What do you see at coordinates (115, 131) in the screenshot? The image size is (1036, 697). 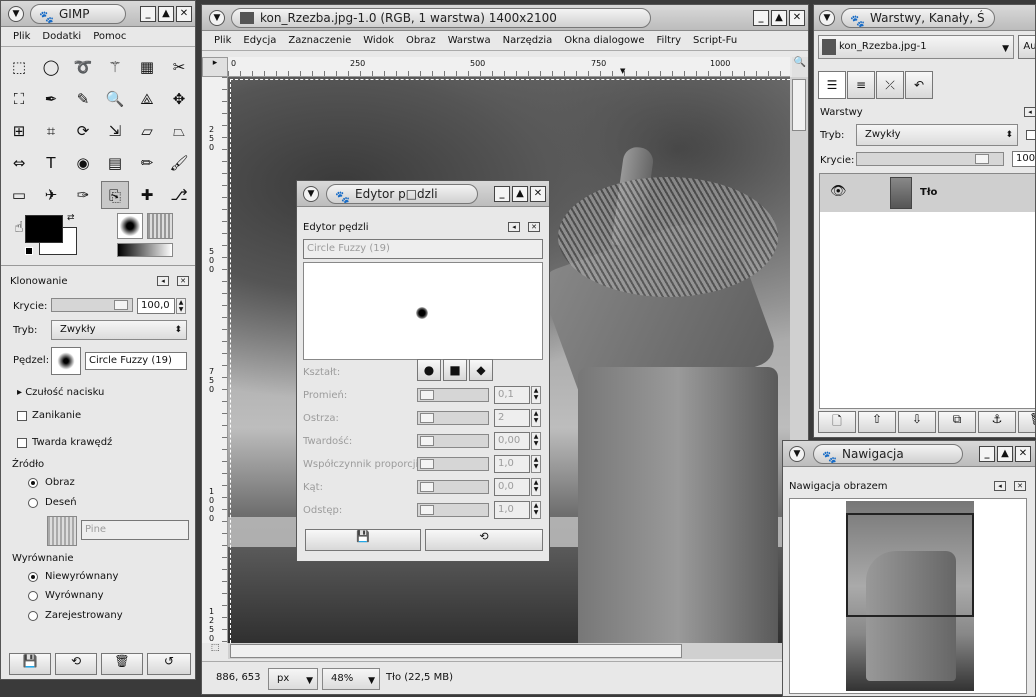 I see `scale-tool-icon: ⇲` at bounding box center [115, 131].